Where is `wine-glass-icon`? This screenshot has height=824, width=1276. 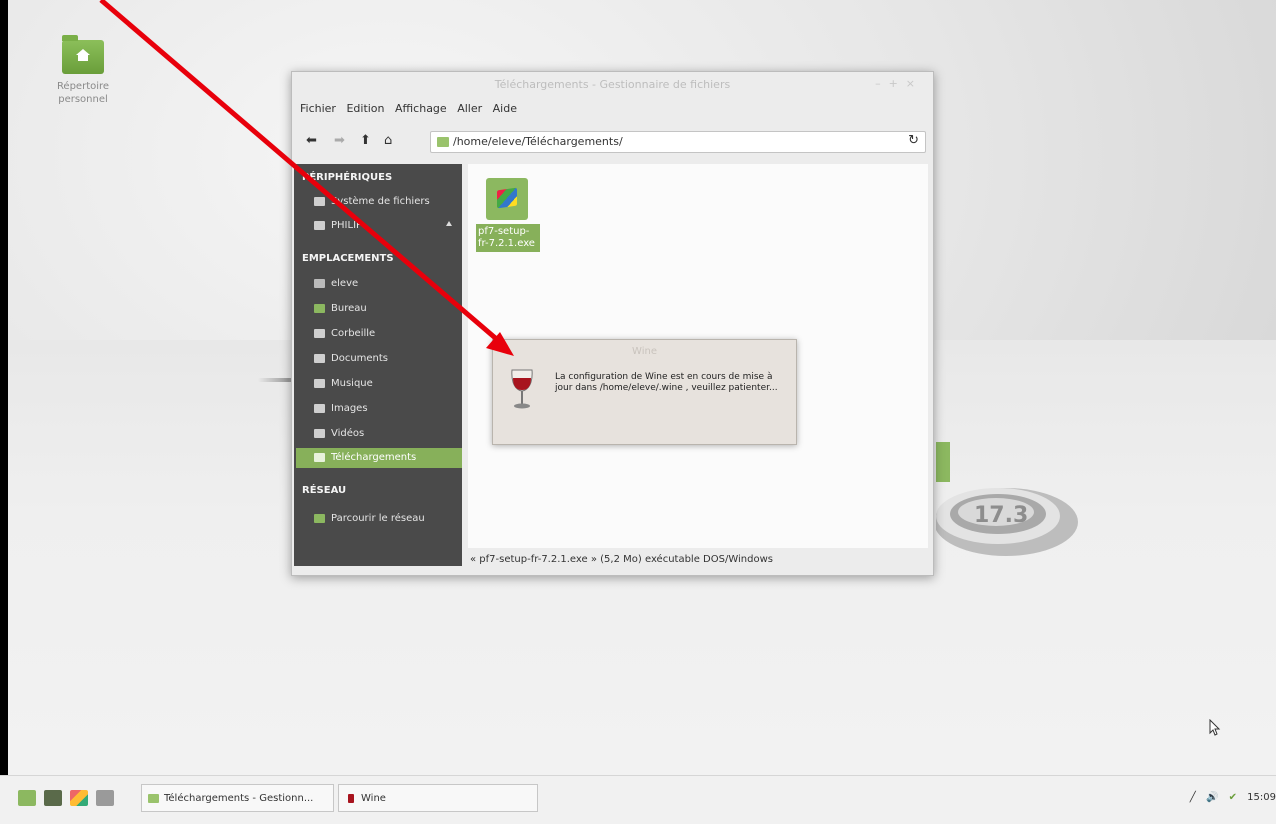
wine-glass-icon is located at coordinates (351, 798).